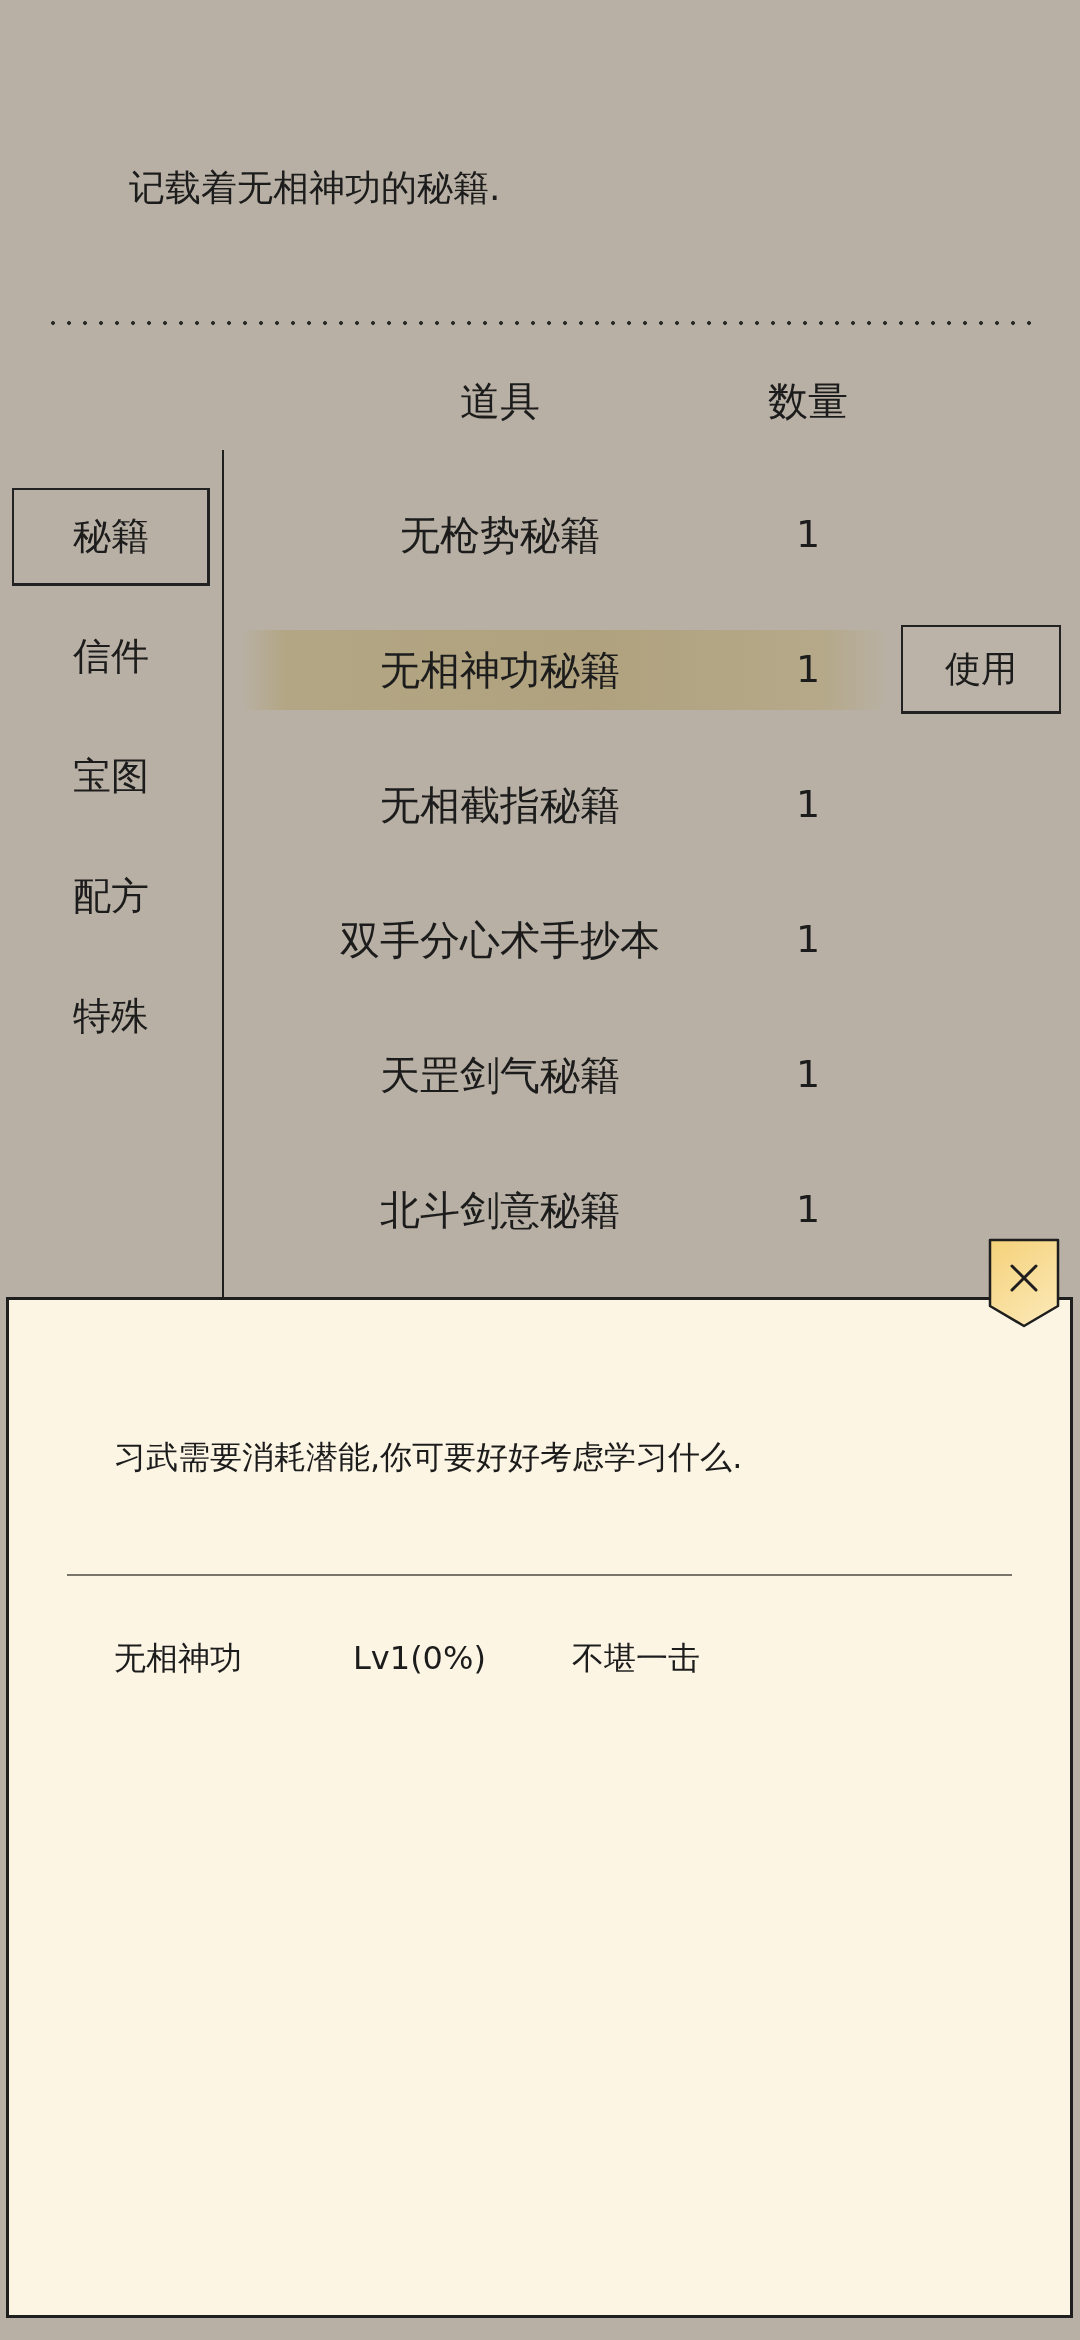 This screenshot has height=2340, width=1080. Describe the element at coordinates (500, 1074) in the screenshot. I see `item-name: 天罡剑气秘籍` at that location.